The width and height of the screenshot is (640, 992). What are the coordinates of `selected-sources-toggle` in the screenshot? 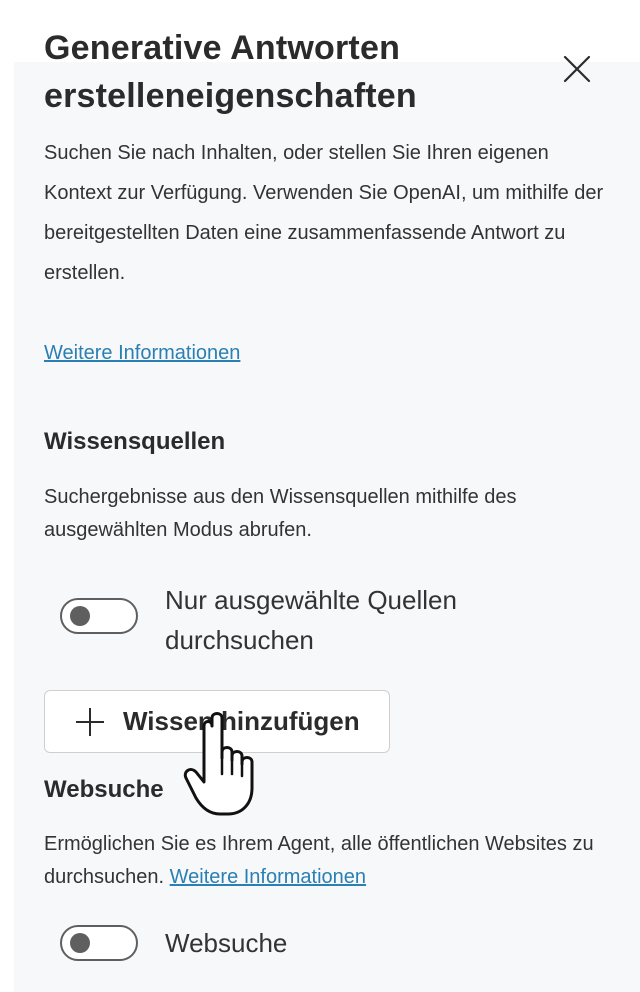 It's located at (99, 616).